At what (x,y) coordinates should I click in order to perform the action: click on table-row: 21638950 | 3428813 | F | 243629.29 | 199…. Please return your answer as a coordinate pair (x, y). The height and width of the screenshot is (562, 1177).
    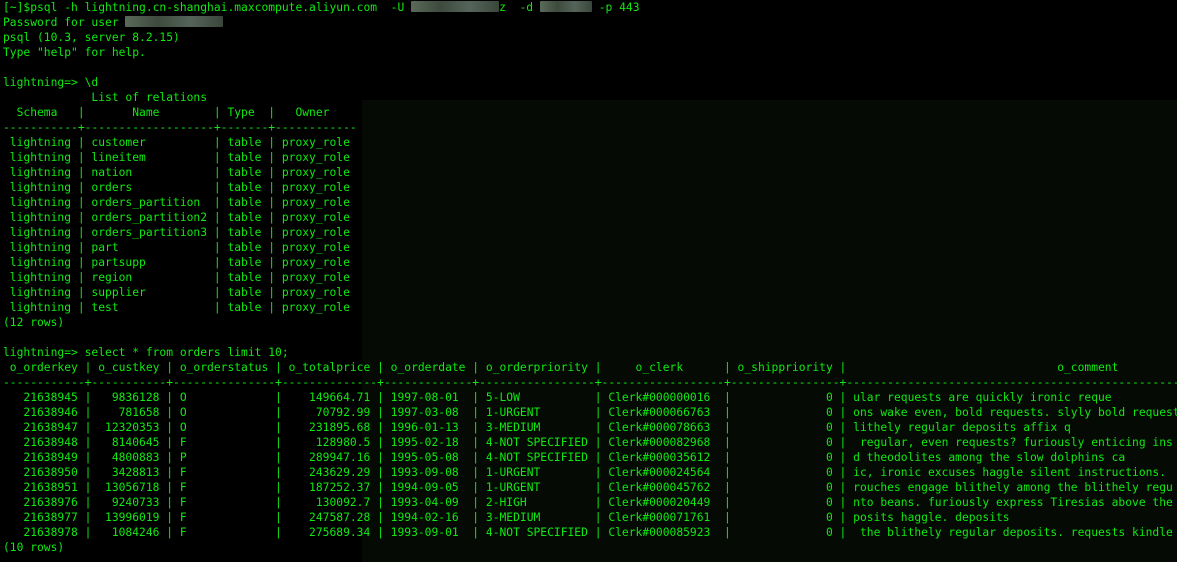
    Looking at the image, I should click on (585, 472).